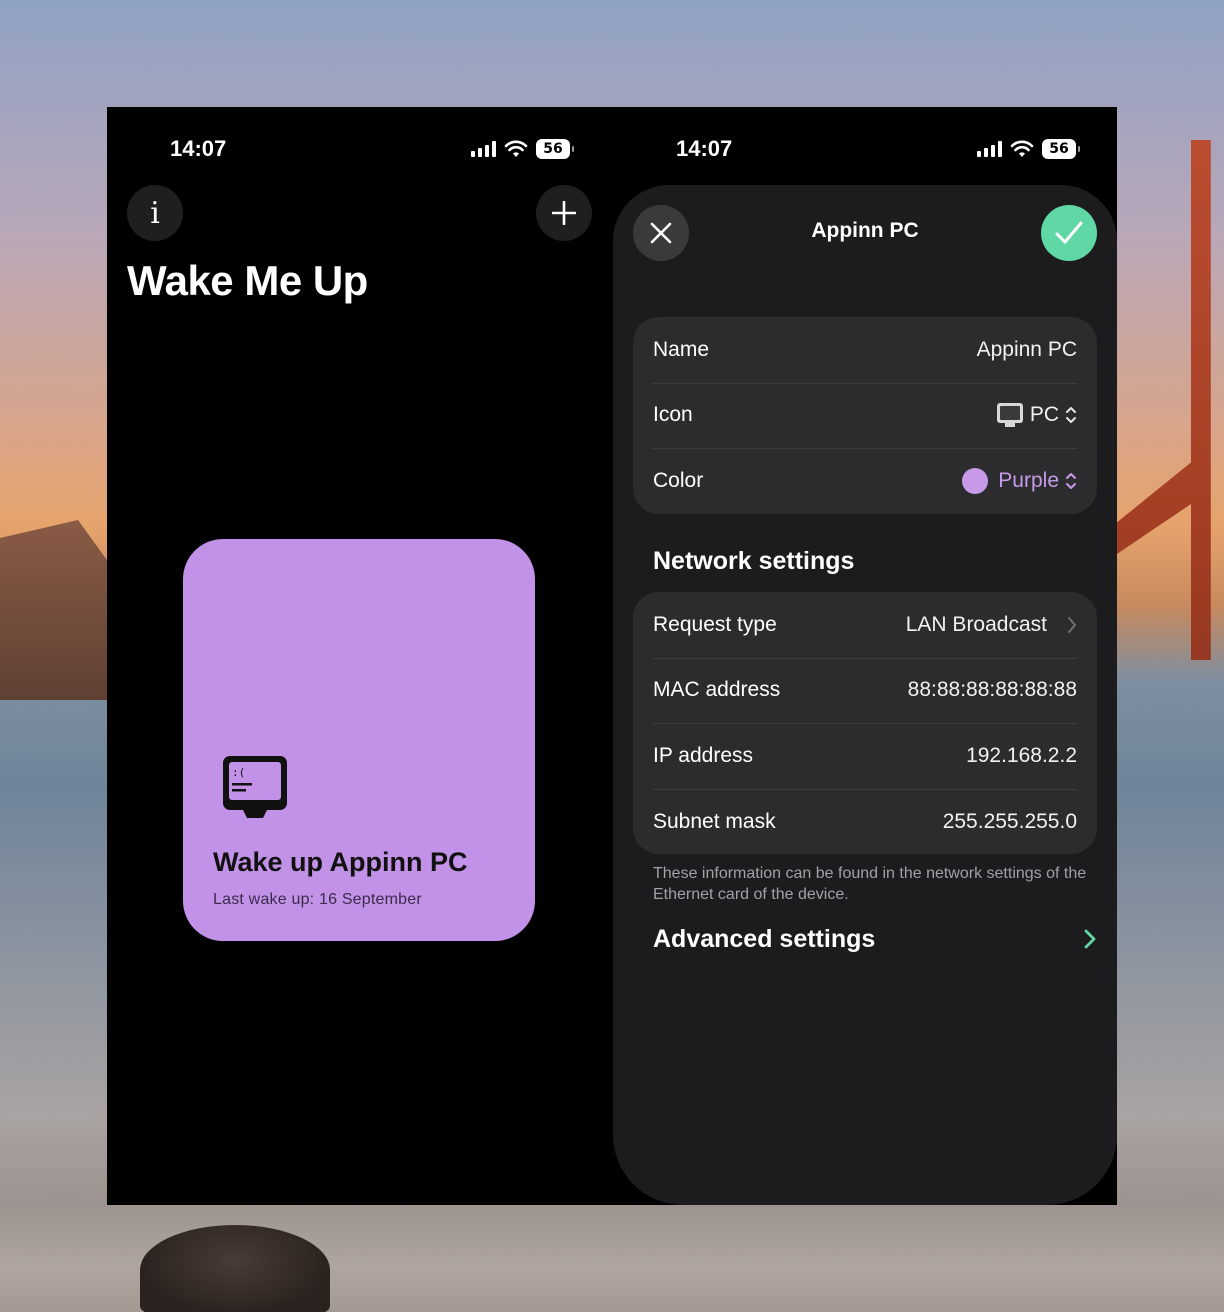 This screenshot has height=1312, width=1224. What do you see at coordinates (340, 862) in the screenshot?
I see `device-card-title: Wake up Appinn PC` at bounding box center [340, 862].